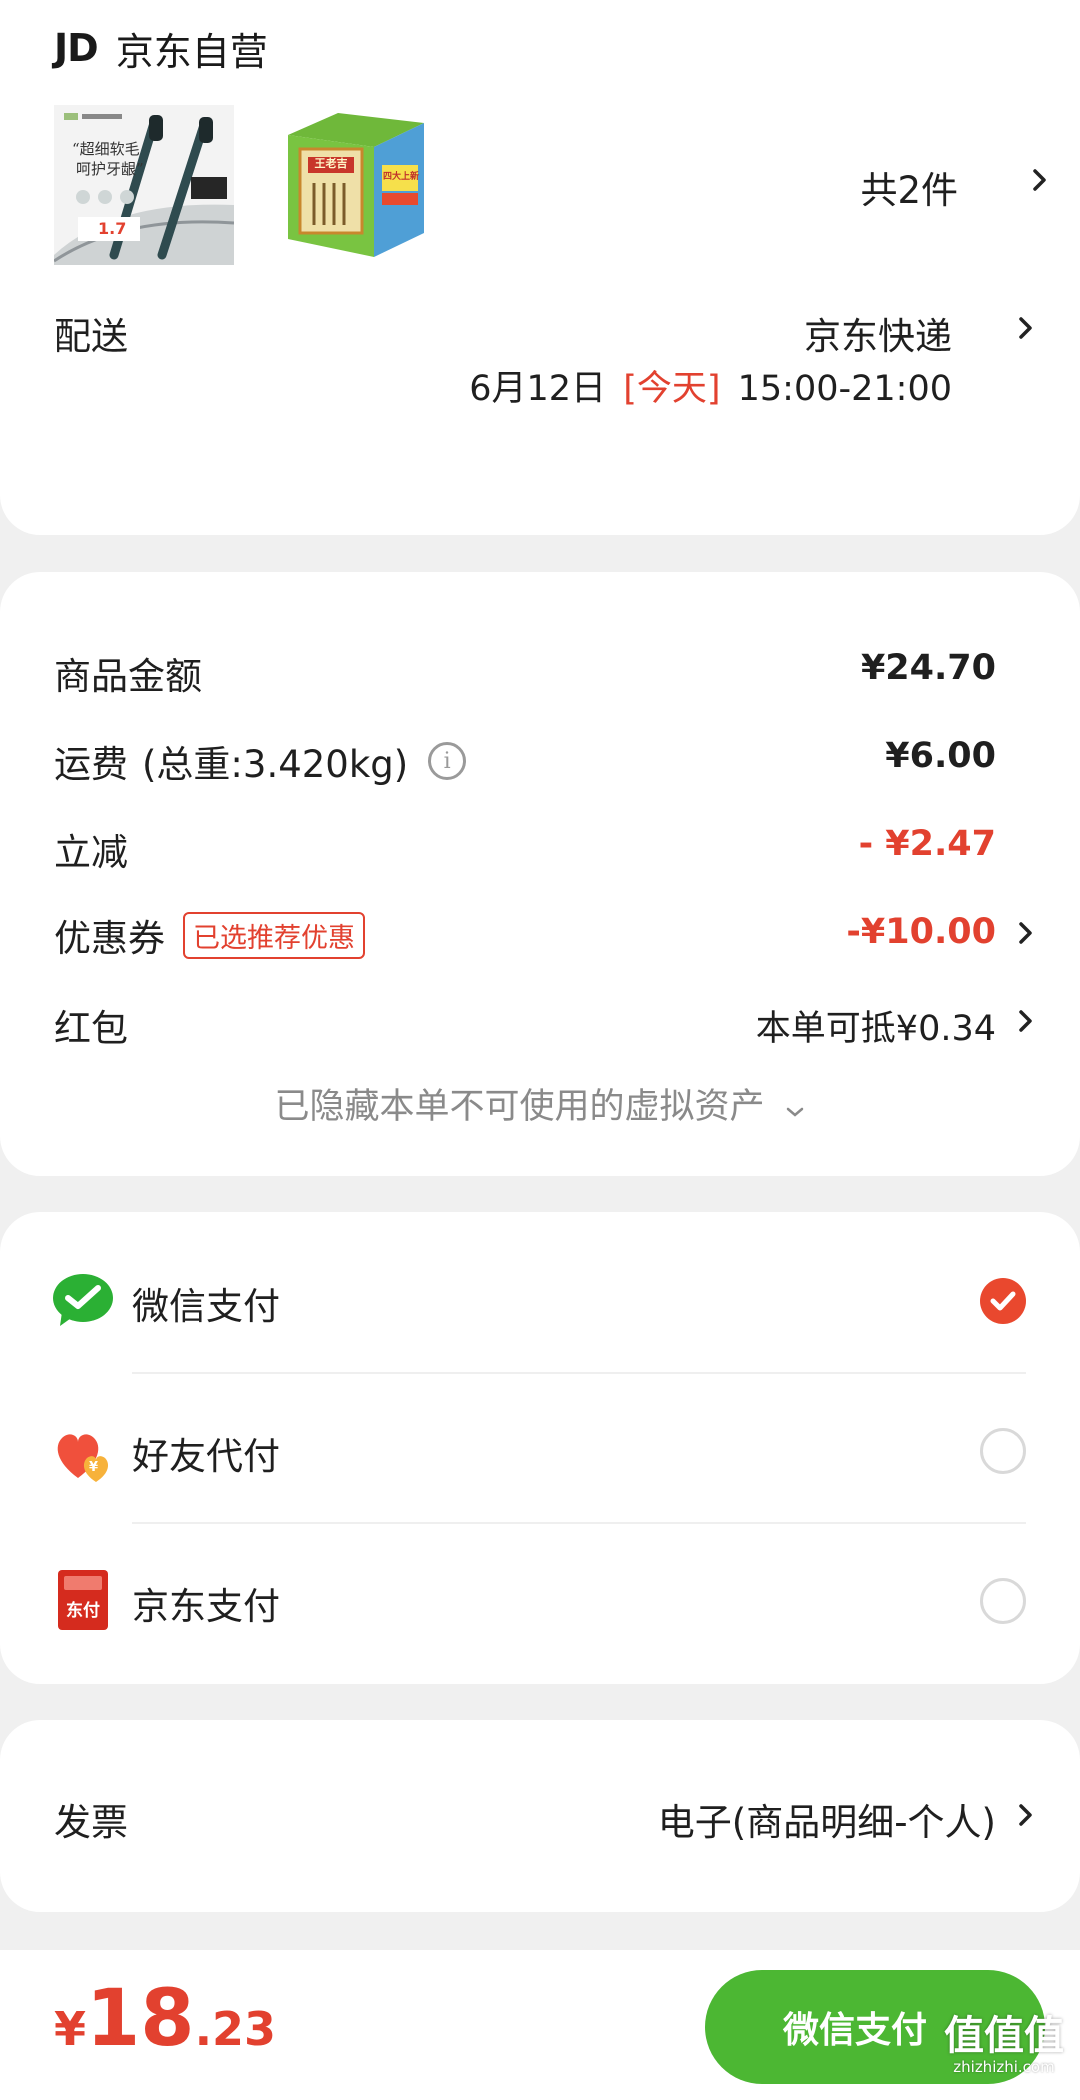  I want to click on wechat-pay-icon, so click(83, 1300).